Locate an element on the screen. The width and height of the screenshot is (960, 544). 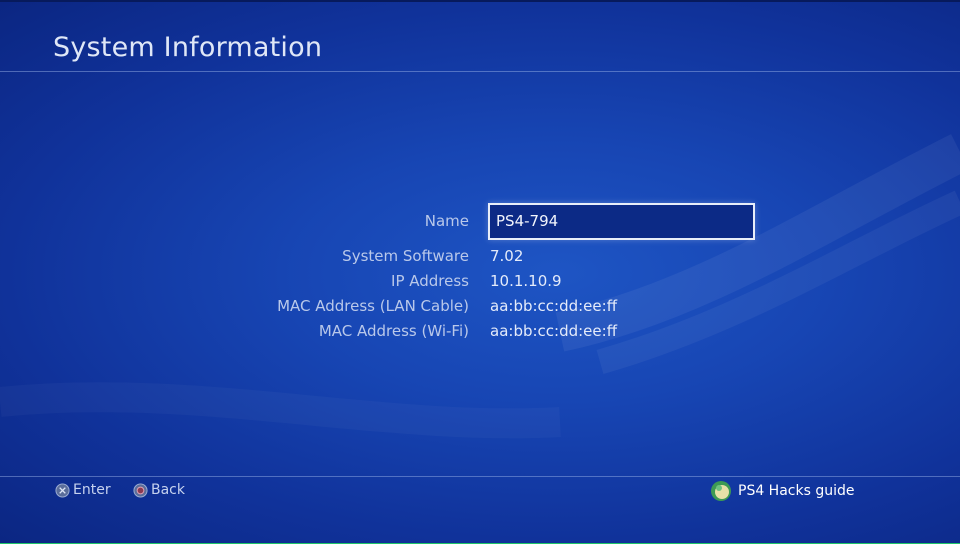
brand-badge: PS4 Hacks guide is located at coordinates (782, 491).